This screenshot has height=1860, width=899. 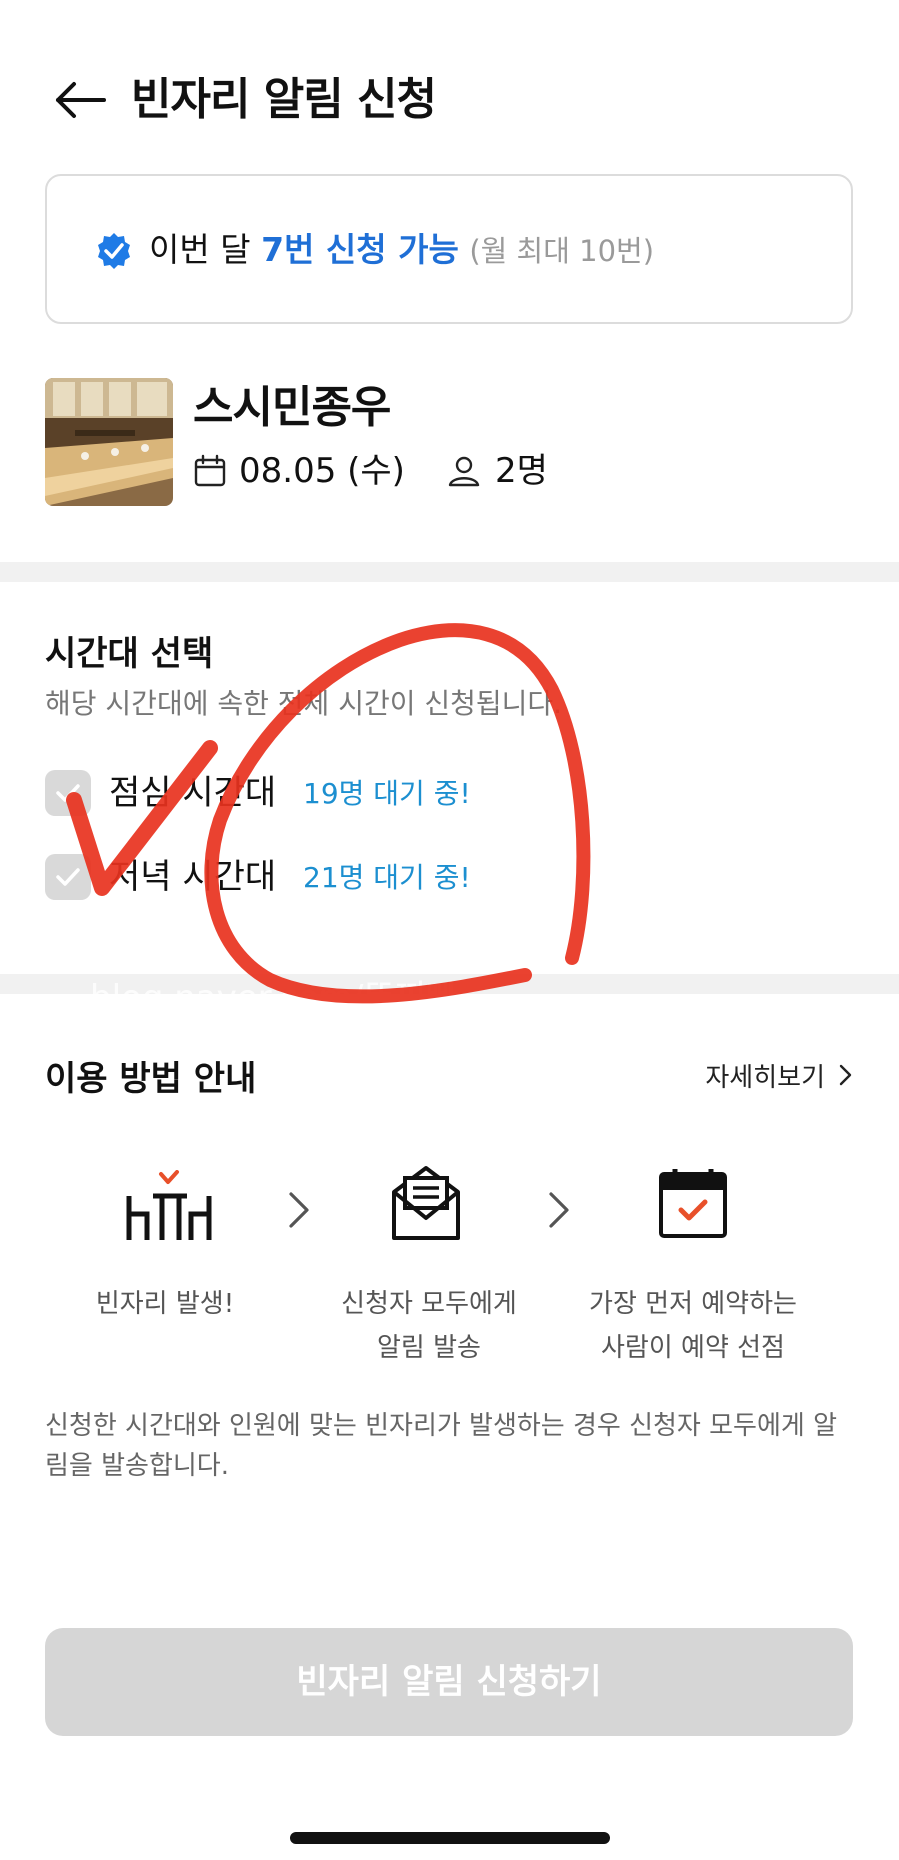 I want to click on restaurant-summary: 스시민종우 08.05 (수) 2명, so click(x=449, y=443).